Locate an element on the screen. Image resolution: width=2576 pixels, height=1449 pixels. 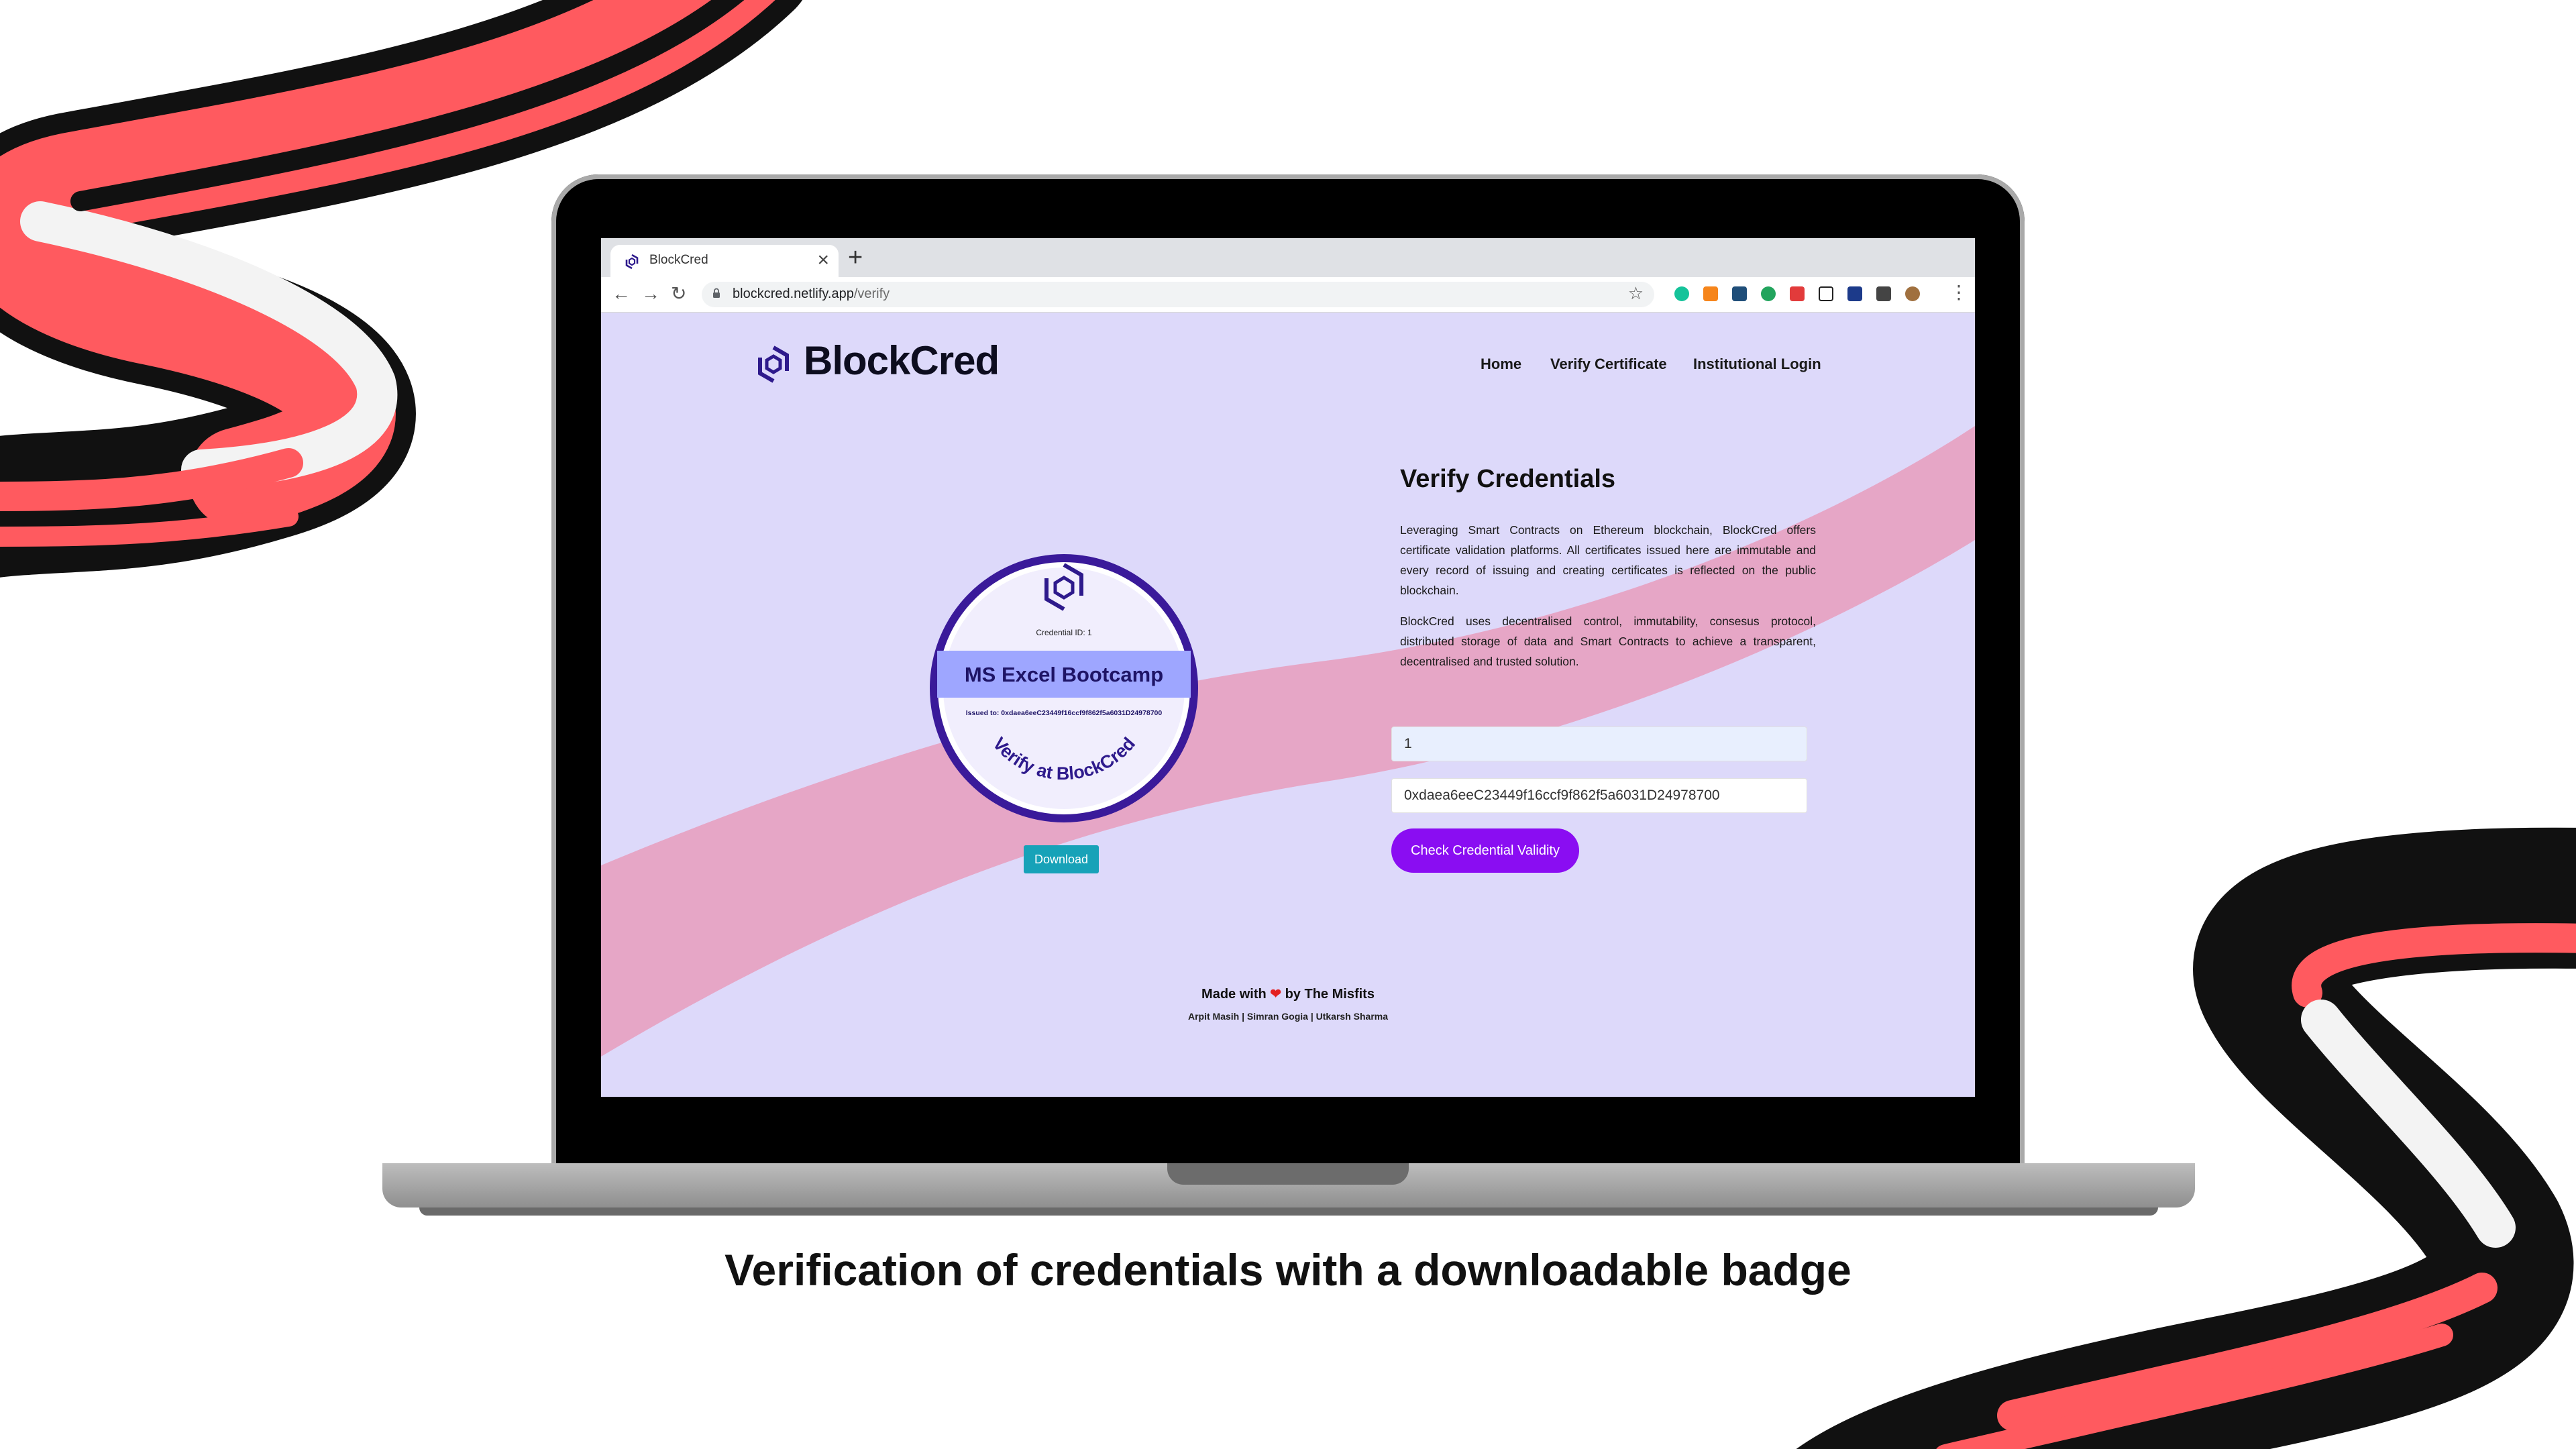
tab-bar: BlockCred × + is located at coordinates (1288, 257).